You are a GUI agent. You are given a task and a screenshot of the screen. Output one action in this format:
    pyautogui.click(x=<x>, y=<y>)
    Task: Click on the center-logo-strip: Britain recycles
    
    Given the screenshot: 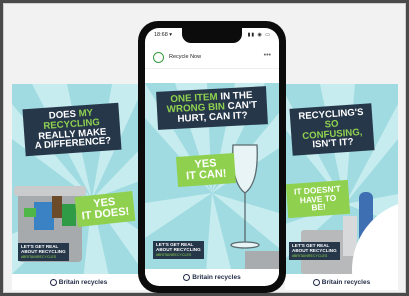 What is the action you would take?
    pyautogui.click(x=212, y=277)
    